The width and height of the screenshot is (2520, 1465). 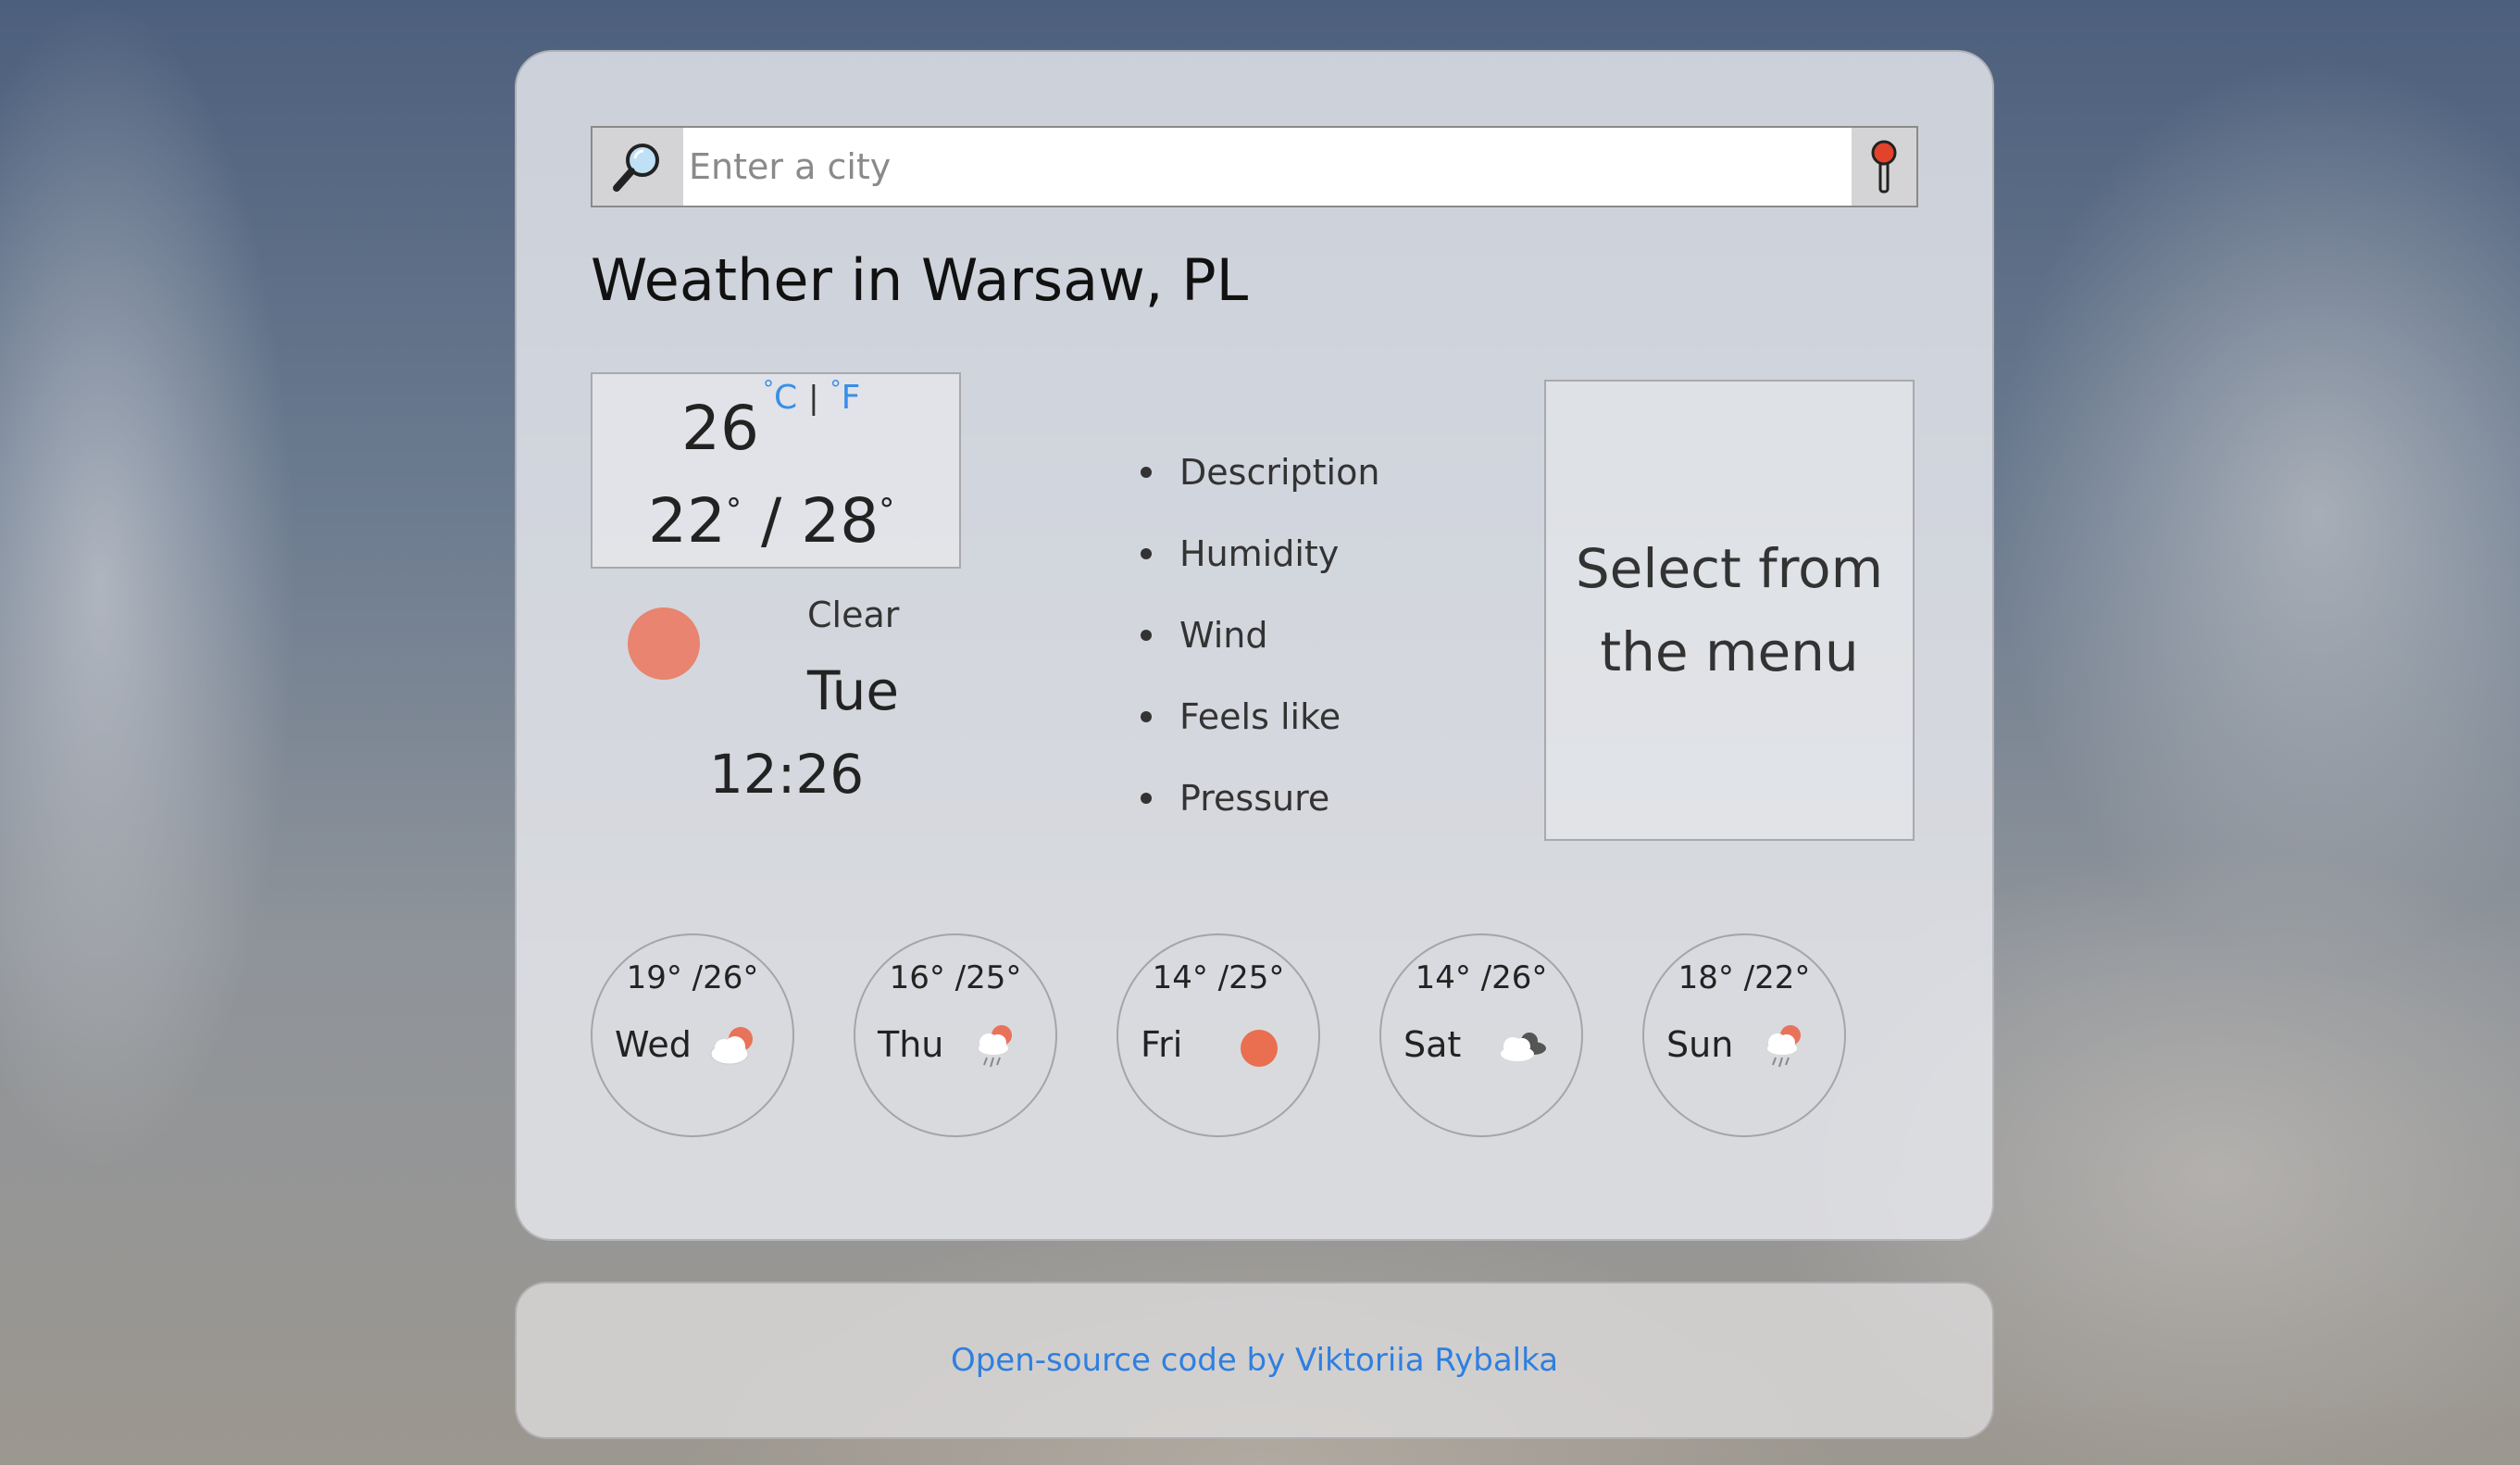 What do you see at coordinates (720, 428) in the screenshot?
I see `current-temperature: 26` at bounding box center [720, 428].